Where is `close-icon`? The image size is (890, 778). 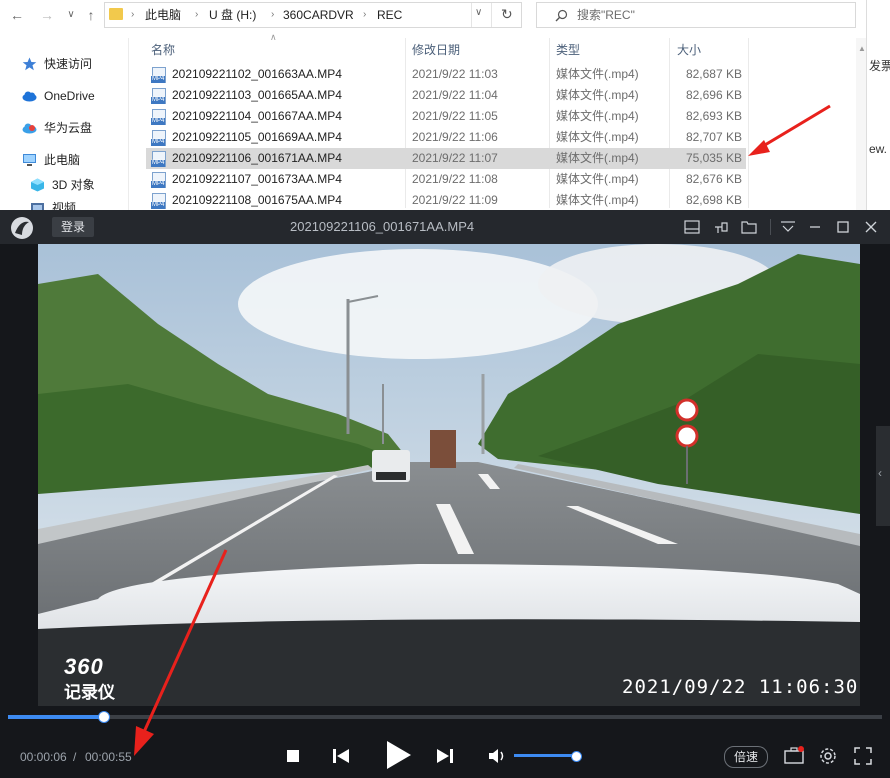
close-icon is located at coordinates (871, 227).